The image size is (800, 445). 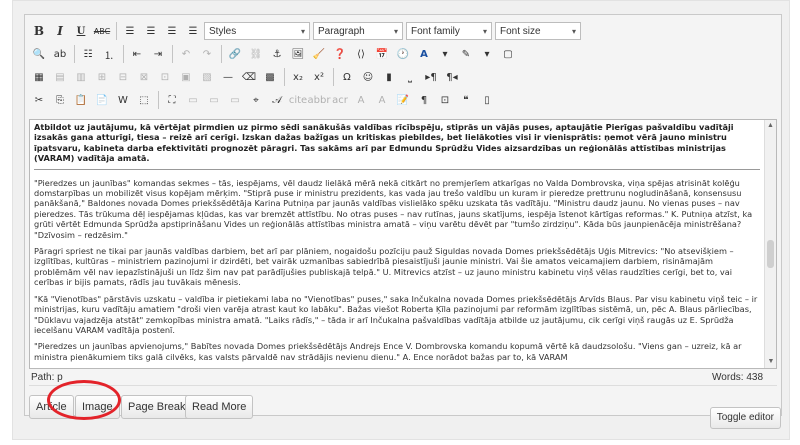 What do you see at coordinates (144, 77) in the screenshot?
I see `delete-row-icon: ⊠` at bounding box center [144, 77].